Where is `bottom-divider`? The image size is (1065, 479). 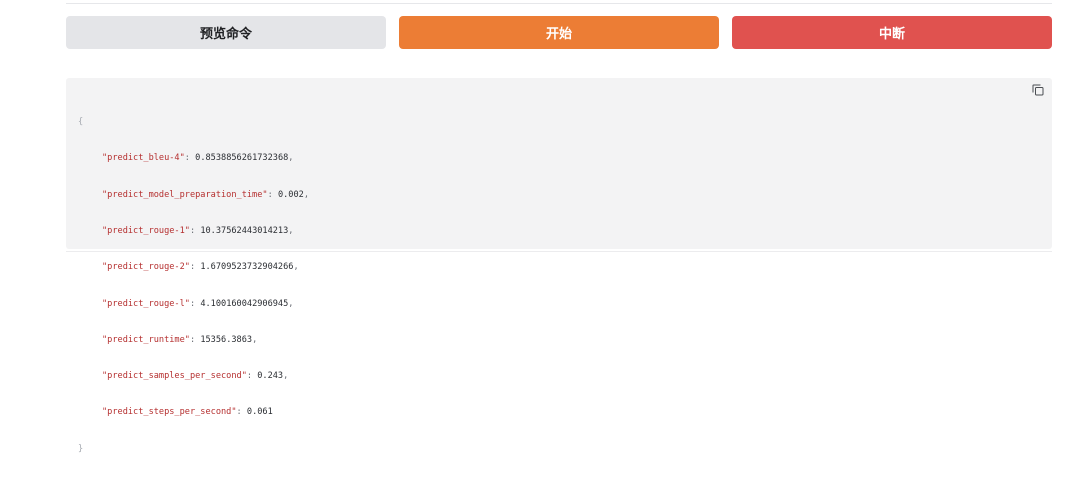
bottom-divider is located at coordinates (559, 251).